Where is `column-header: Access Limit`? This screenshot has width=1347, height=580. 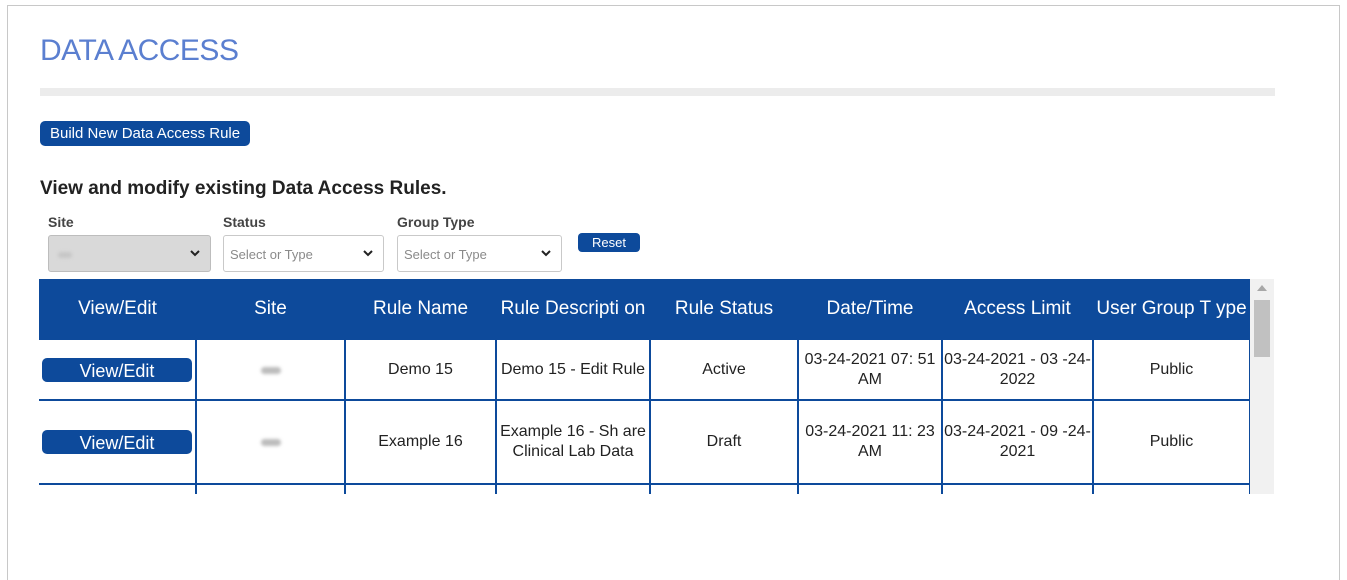
column-header: Access Limit is located at coordinates (1017, 309).